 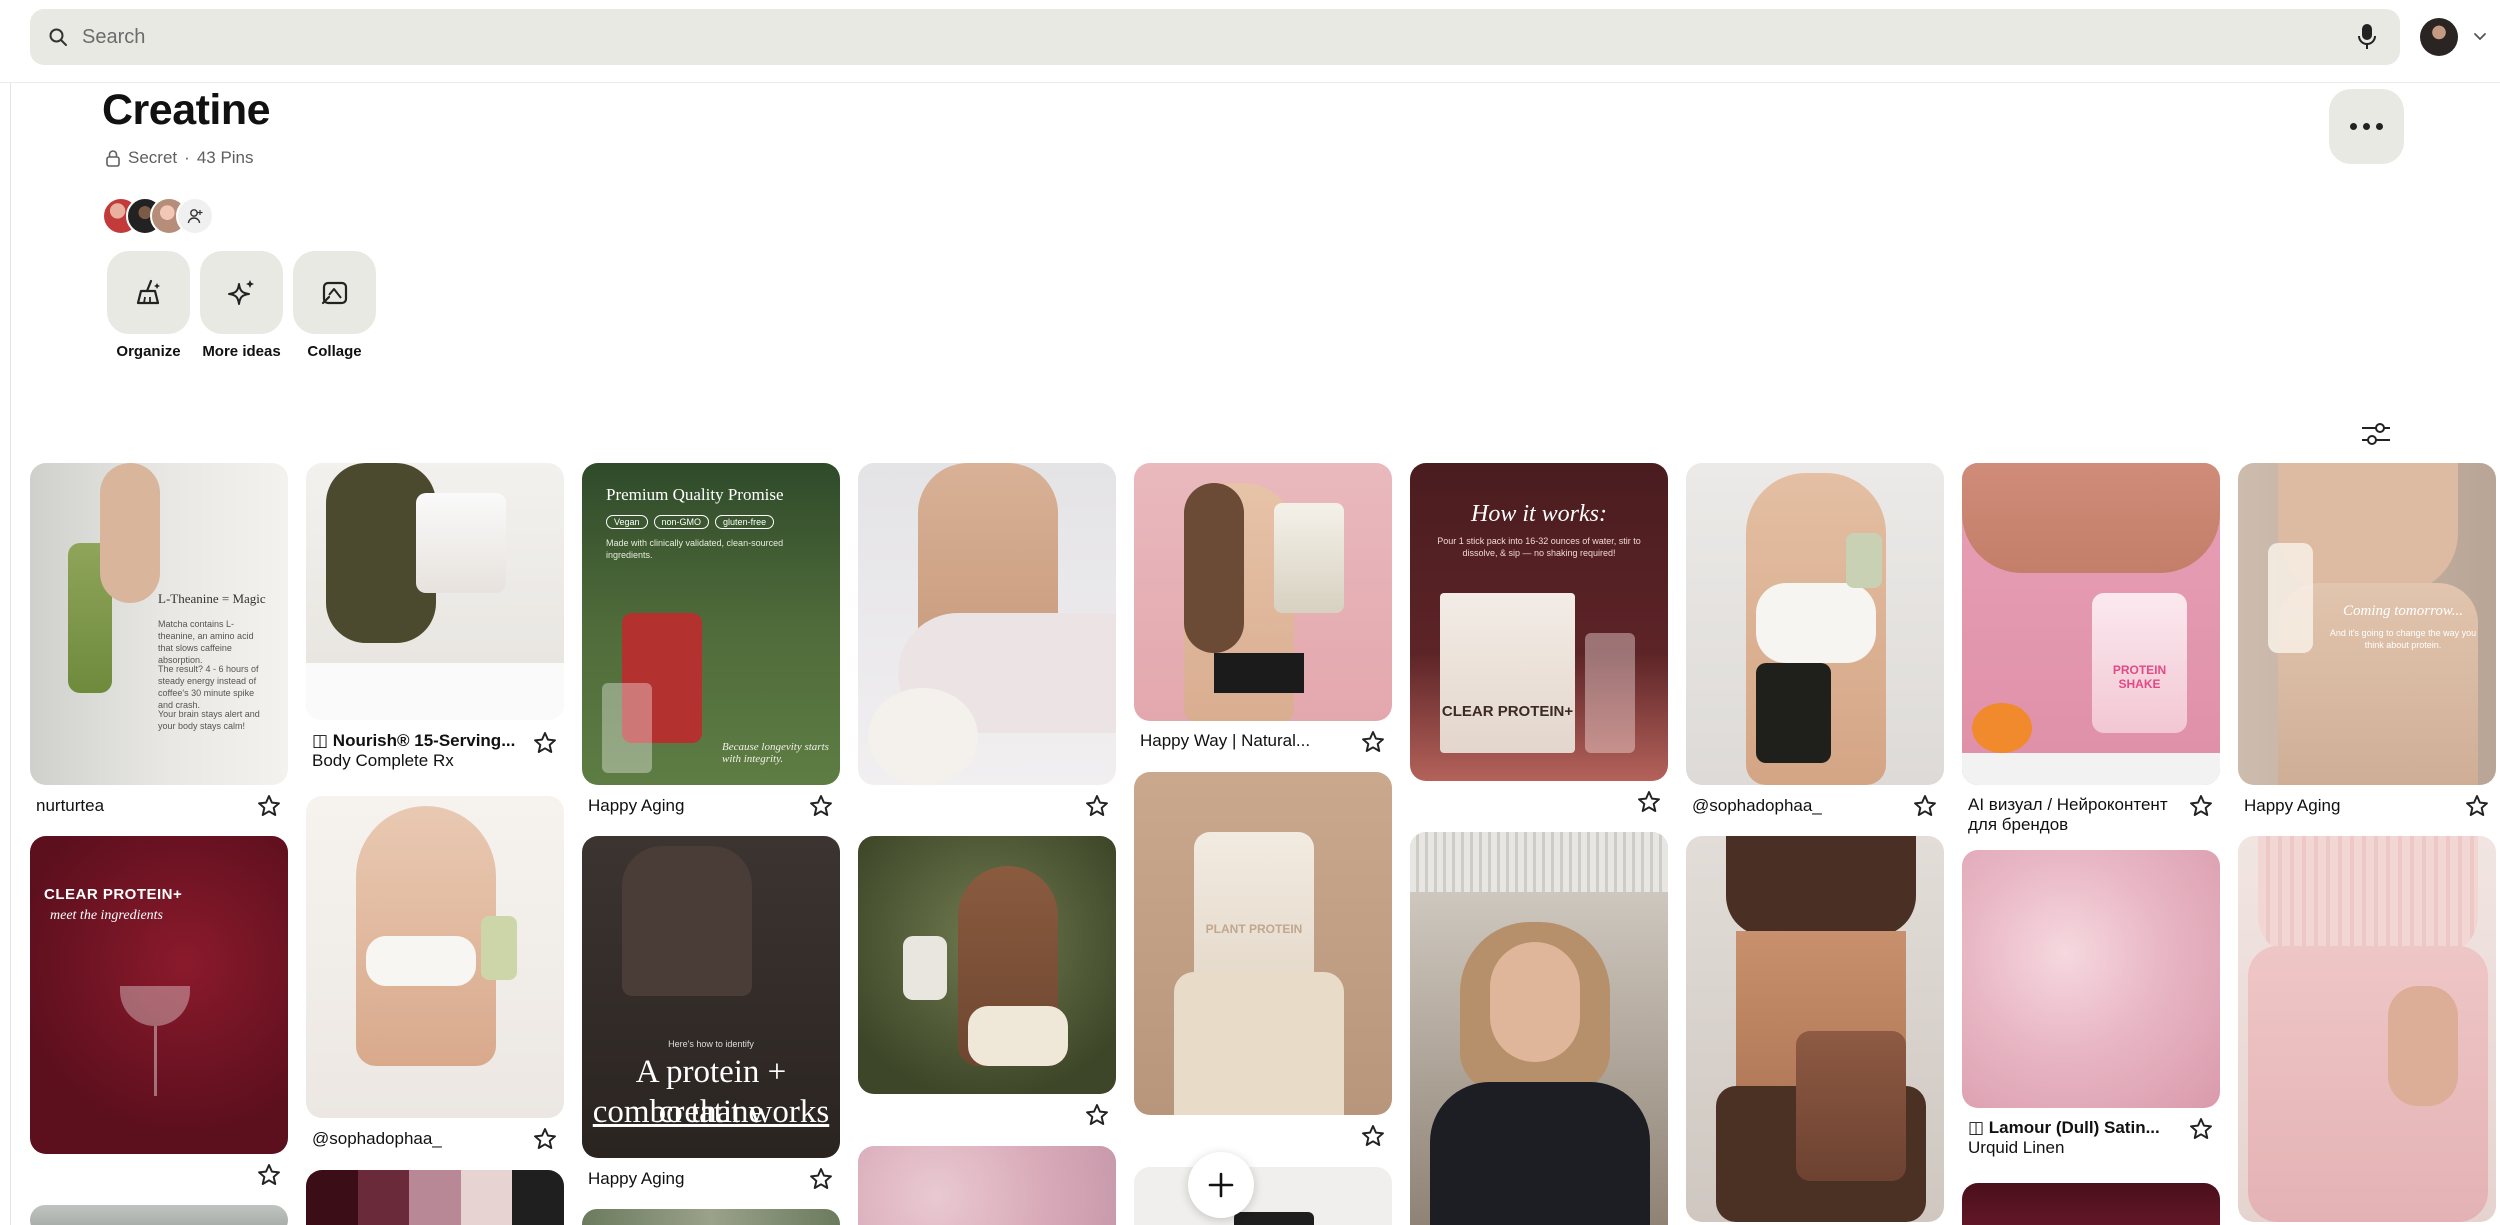 I want to click on organize-button: Organize, so click(x=148, y=305).